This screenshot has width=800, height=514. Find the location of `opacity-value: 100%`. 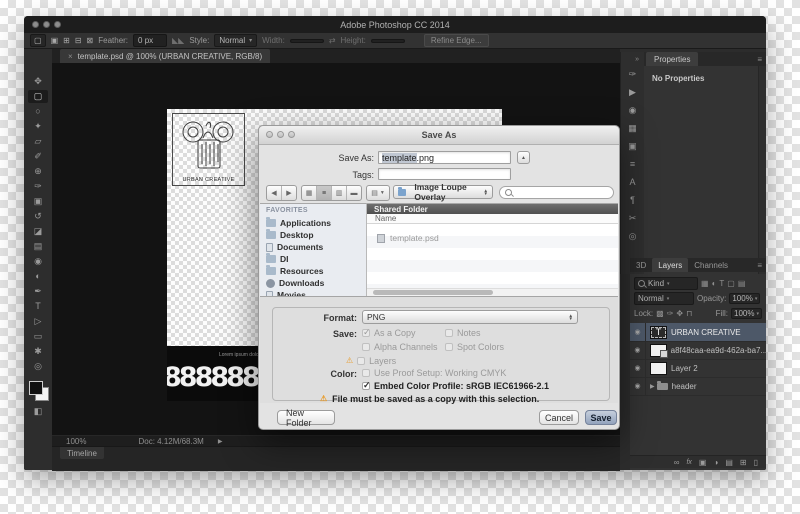

opacity-value: 100% is located at coordinates (745, 298).